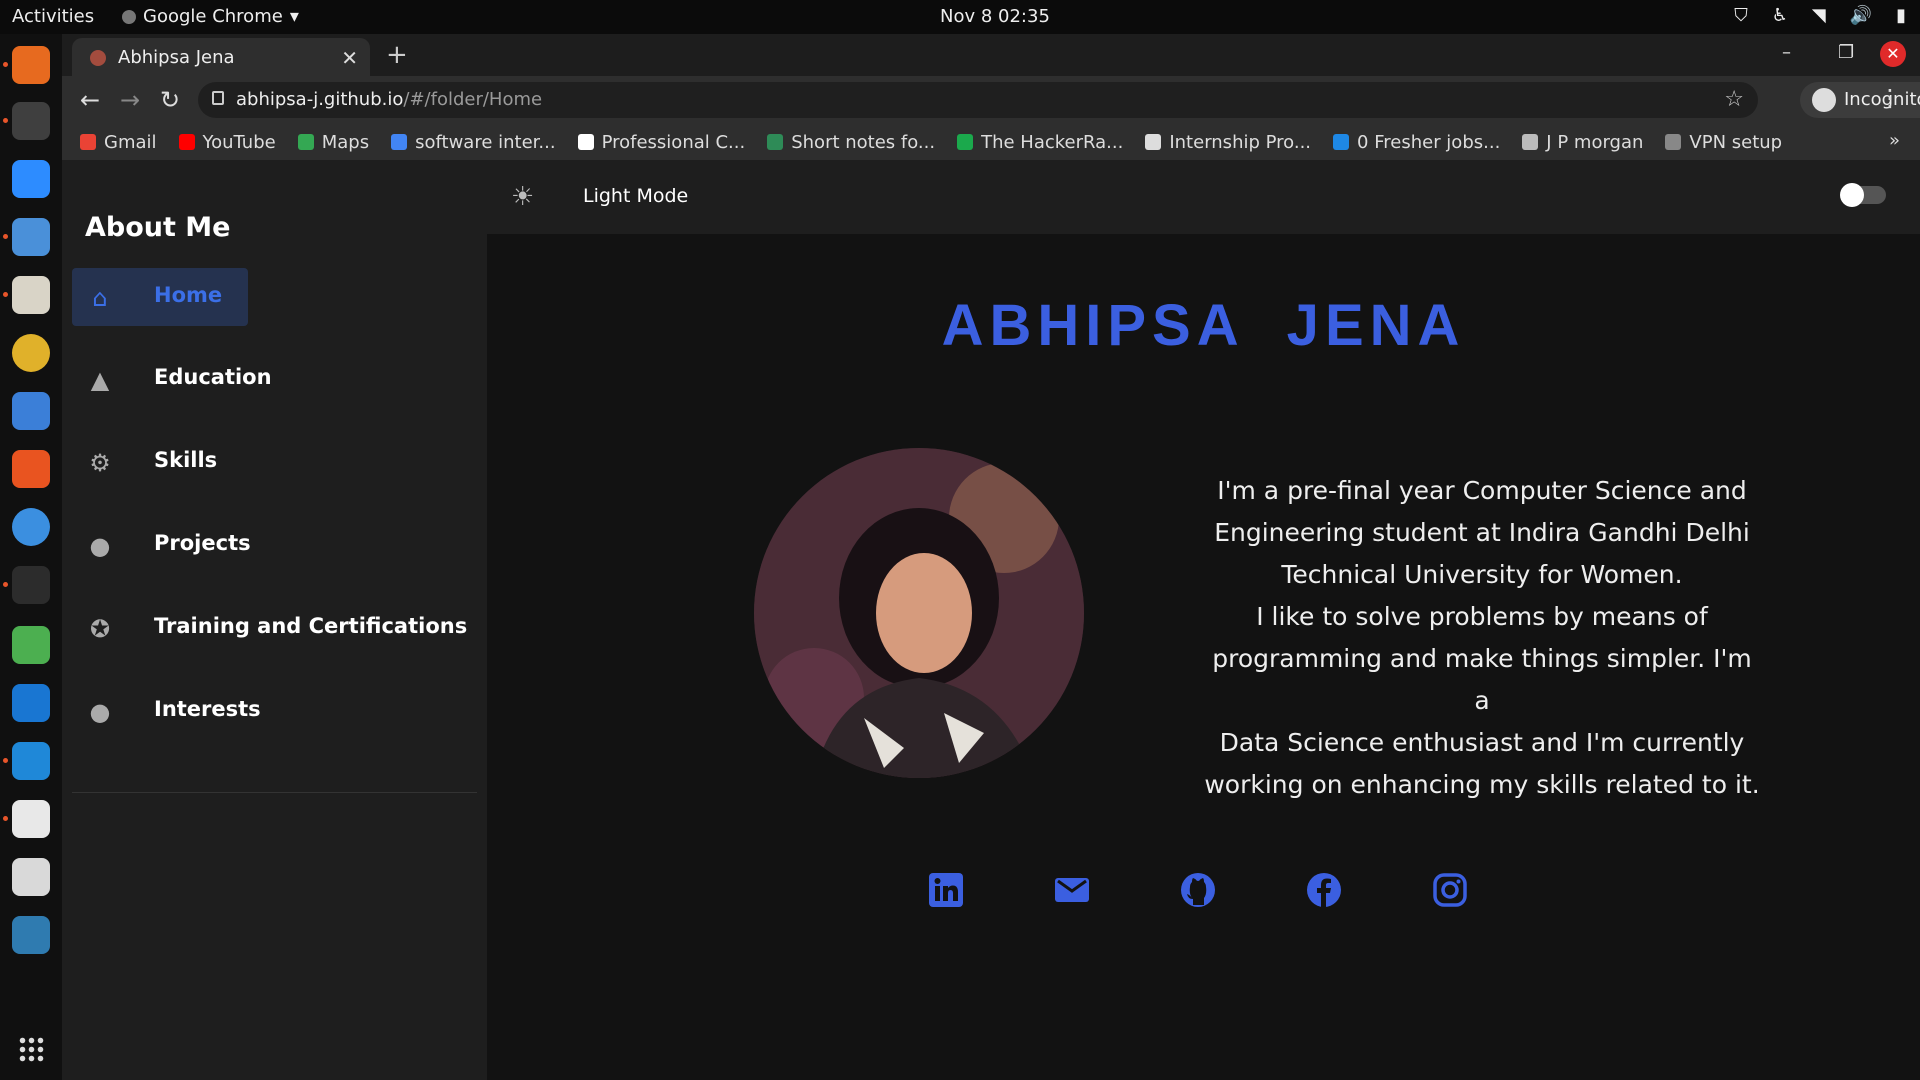  Describe the element at coordinates (31, 877) in the screenshot. I see `document-viewer-icon` at that location.